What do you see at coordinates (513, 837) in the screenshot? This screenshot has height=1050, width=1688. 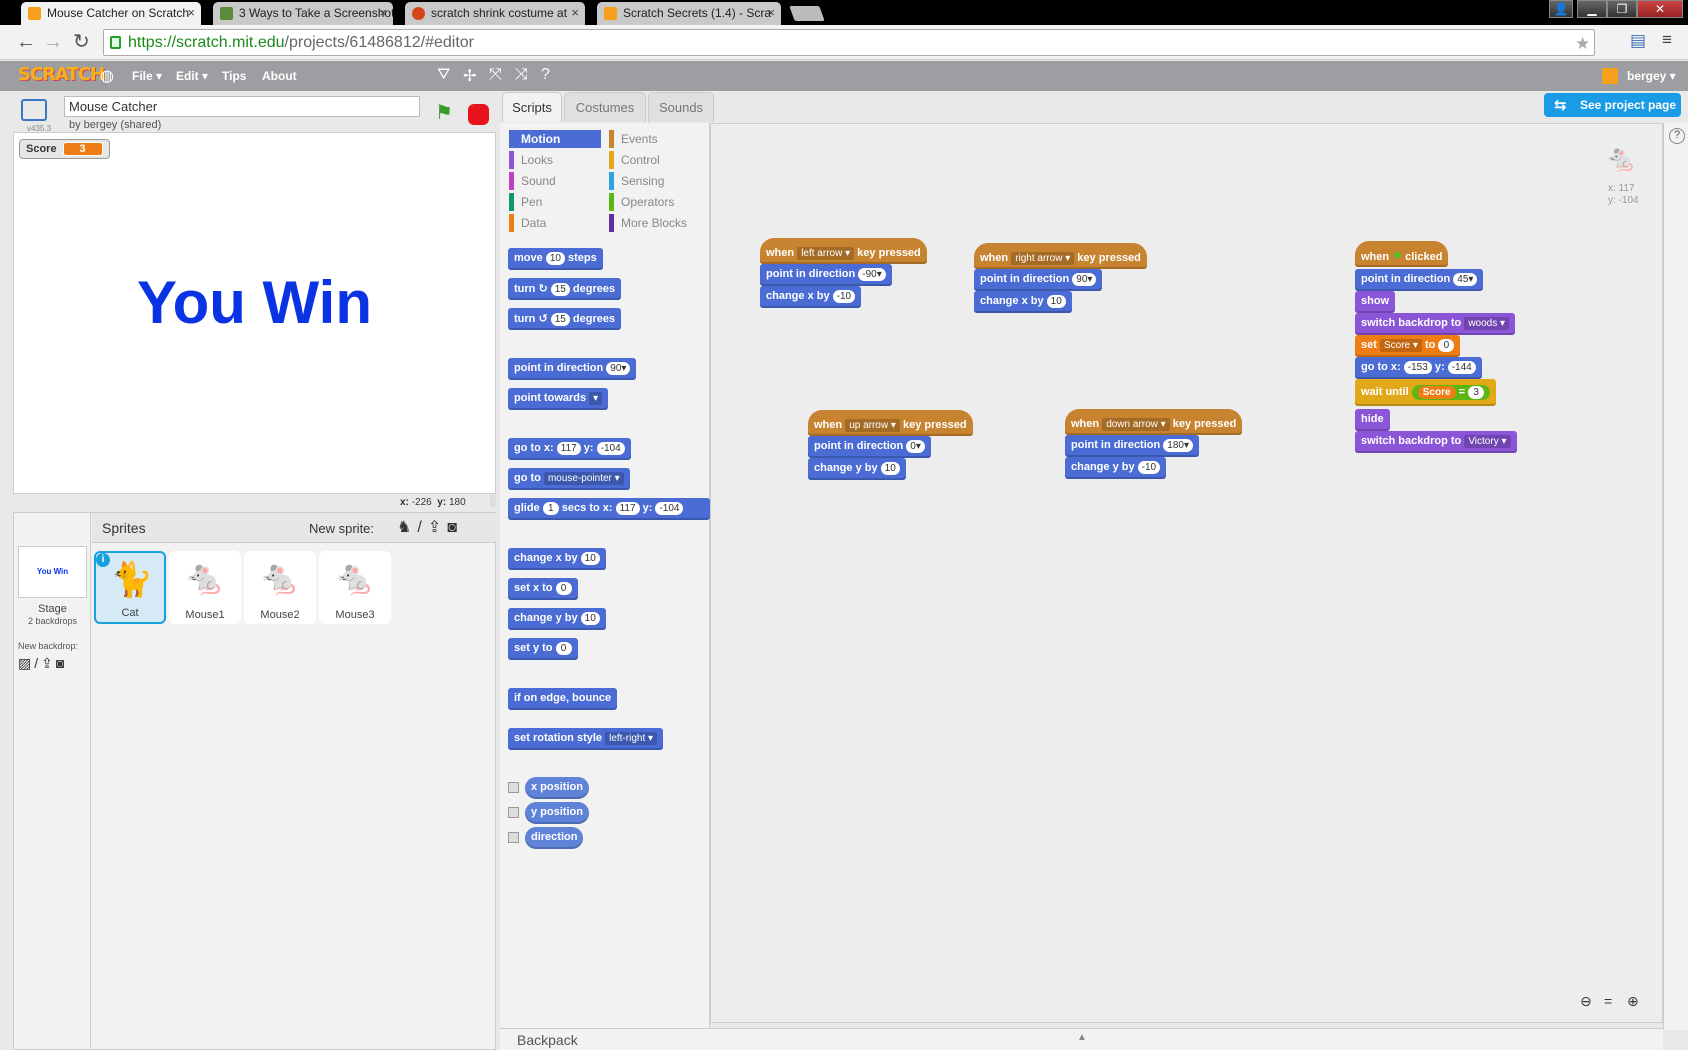 I see `direction-checkbox` at bounding box center [513, 837].